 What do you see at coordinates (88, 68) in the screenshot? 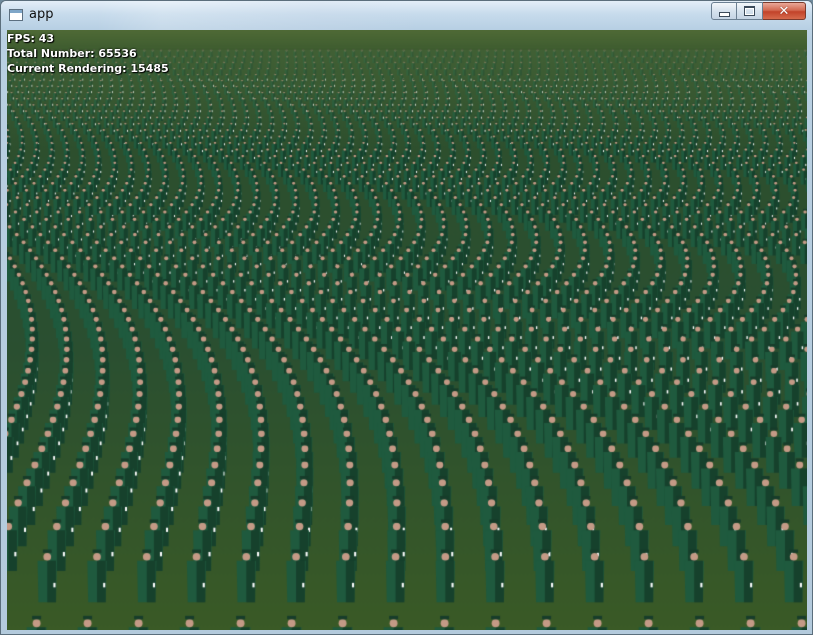
I see `current-rendering-readout: Current Rendering: 15485` at bounding box center [88, 68].